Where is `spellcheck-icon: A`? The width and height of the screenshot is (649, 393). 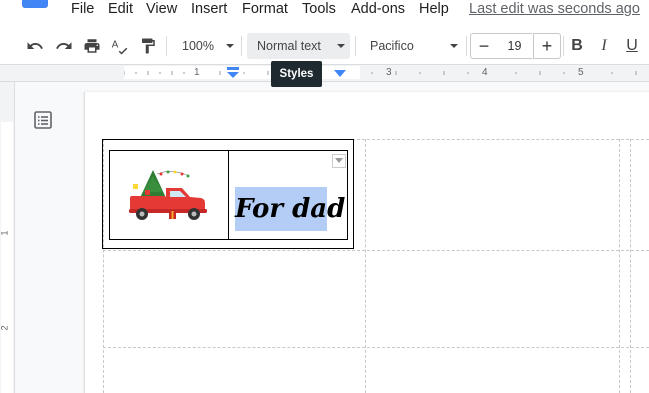
spellcheck-icon: A is located at coordinates (120, 47).